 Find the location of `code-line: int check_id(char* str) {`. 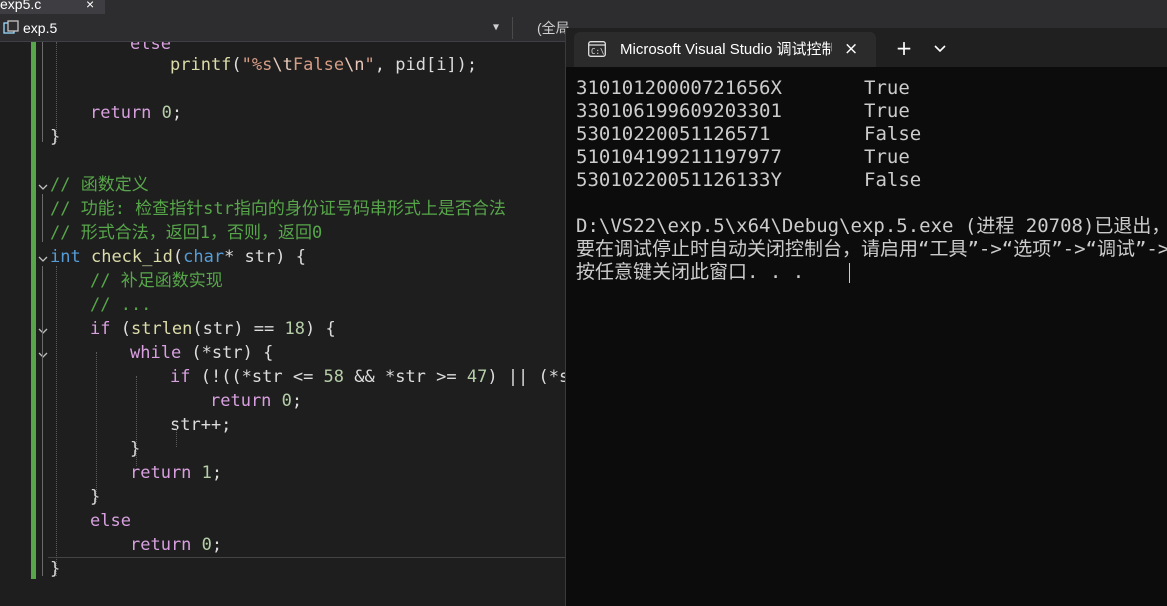

code-line: int check_id(char* str) { is located at coordinates (178, 257).